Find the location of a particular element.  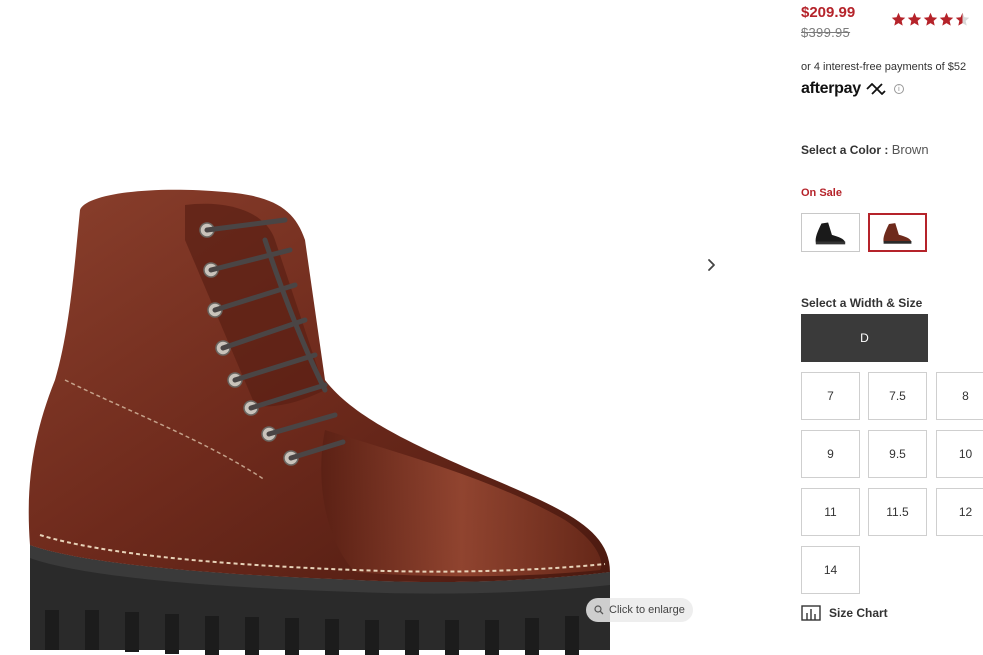

size-chart-link: Size Chart is located at coordinates (844, 613).